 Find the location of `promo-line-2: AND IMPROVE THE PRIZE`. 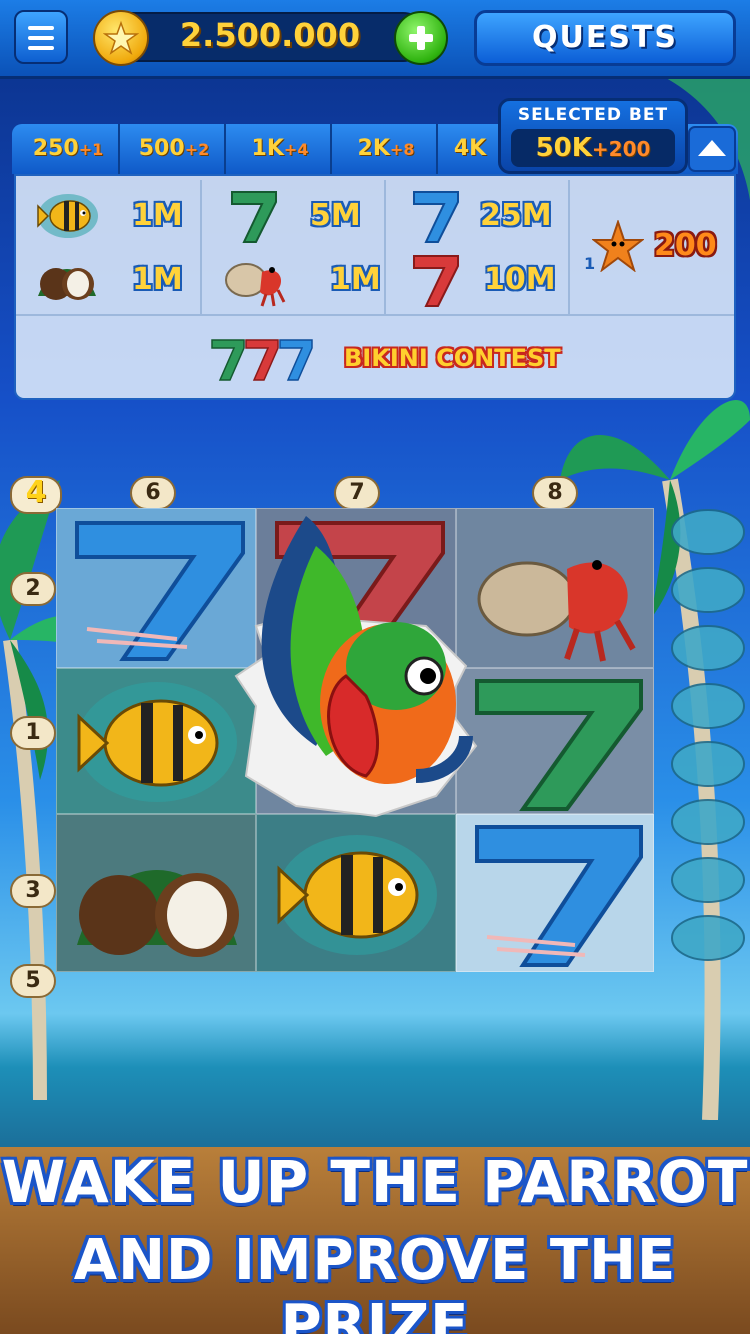

promo-line-2: AND IMPROVE THE PRIZE is located at coordinates (375, 1281).